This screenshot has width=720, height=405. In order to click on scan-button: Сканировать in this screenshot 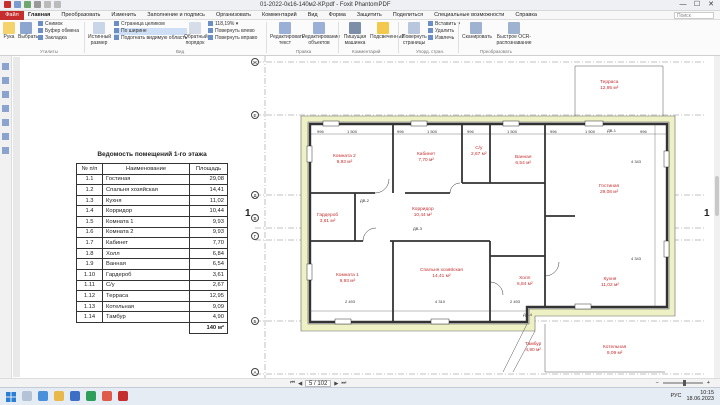, I will do `click(477, 31)`.